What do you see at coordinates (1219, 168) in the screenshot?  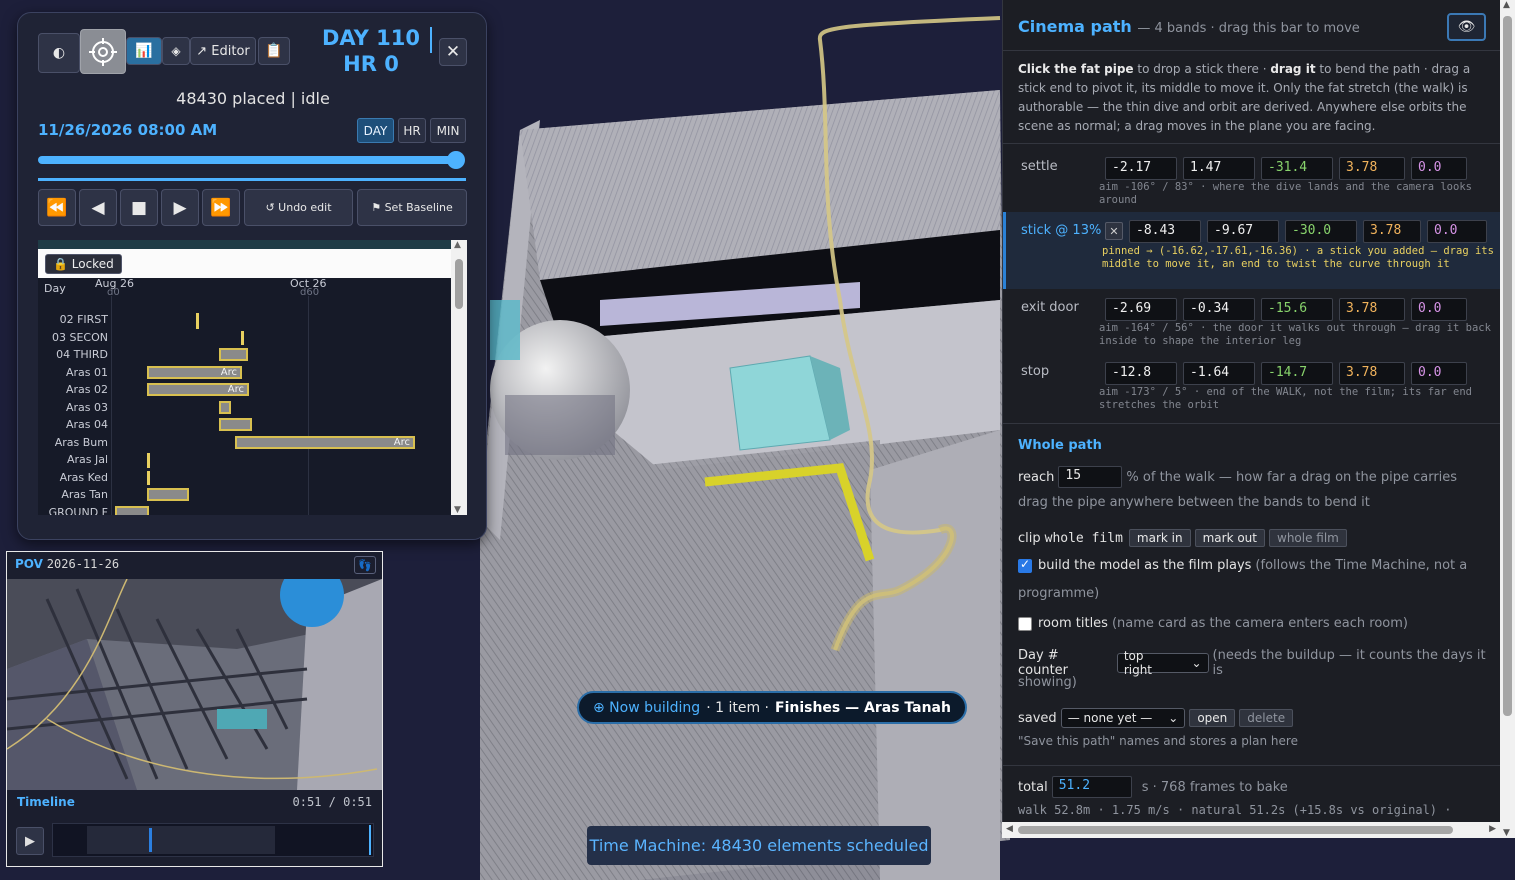 I see `value-y: 1.47` at bounding box center [1219, 168].